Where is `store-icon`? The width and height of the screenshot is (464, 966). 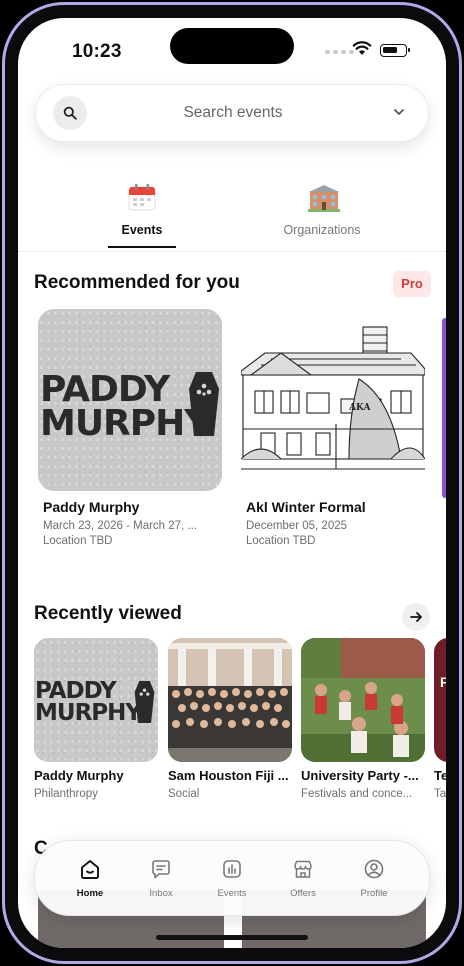 store-icon is located at coordinates (303, 869).